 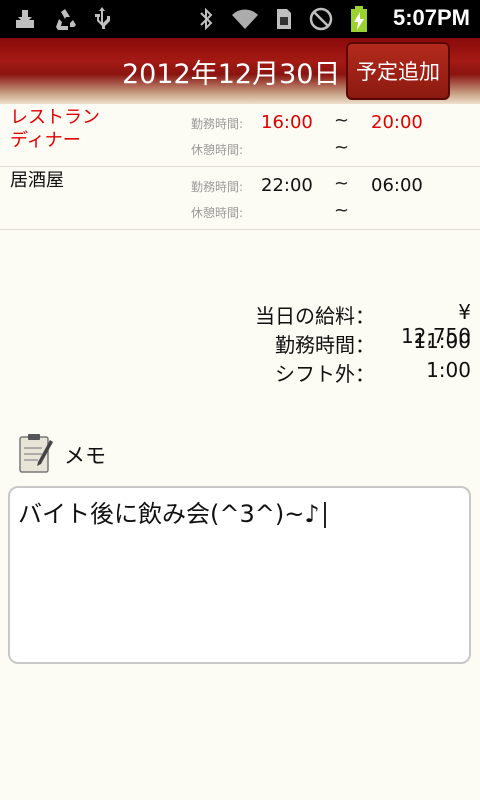 I want to click on salary-row: 当日の給料： ¥ 12,750, so click(x=321, y=324).